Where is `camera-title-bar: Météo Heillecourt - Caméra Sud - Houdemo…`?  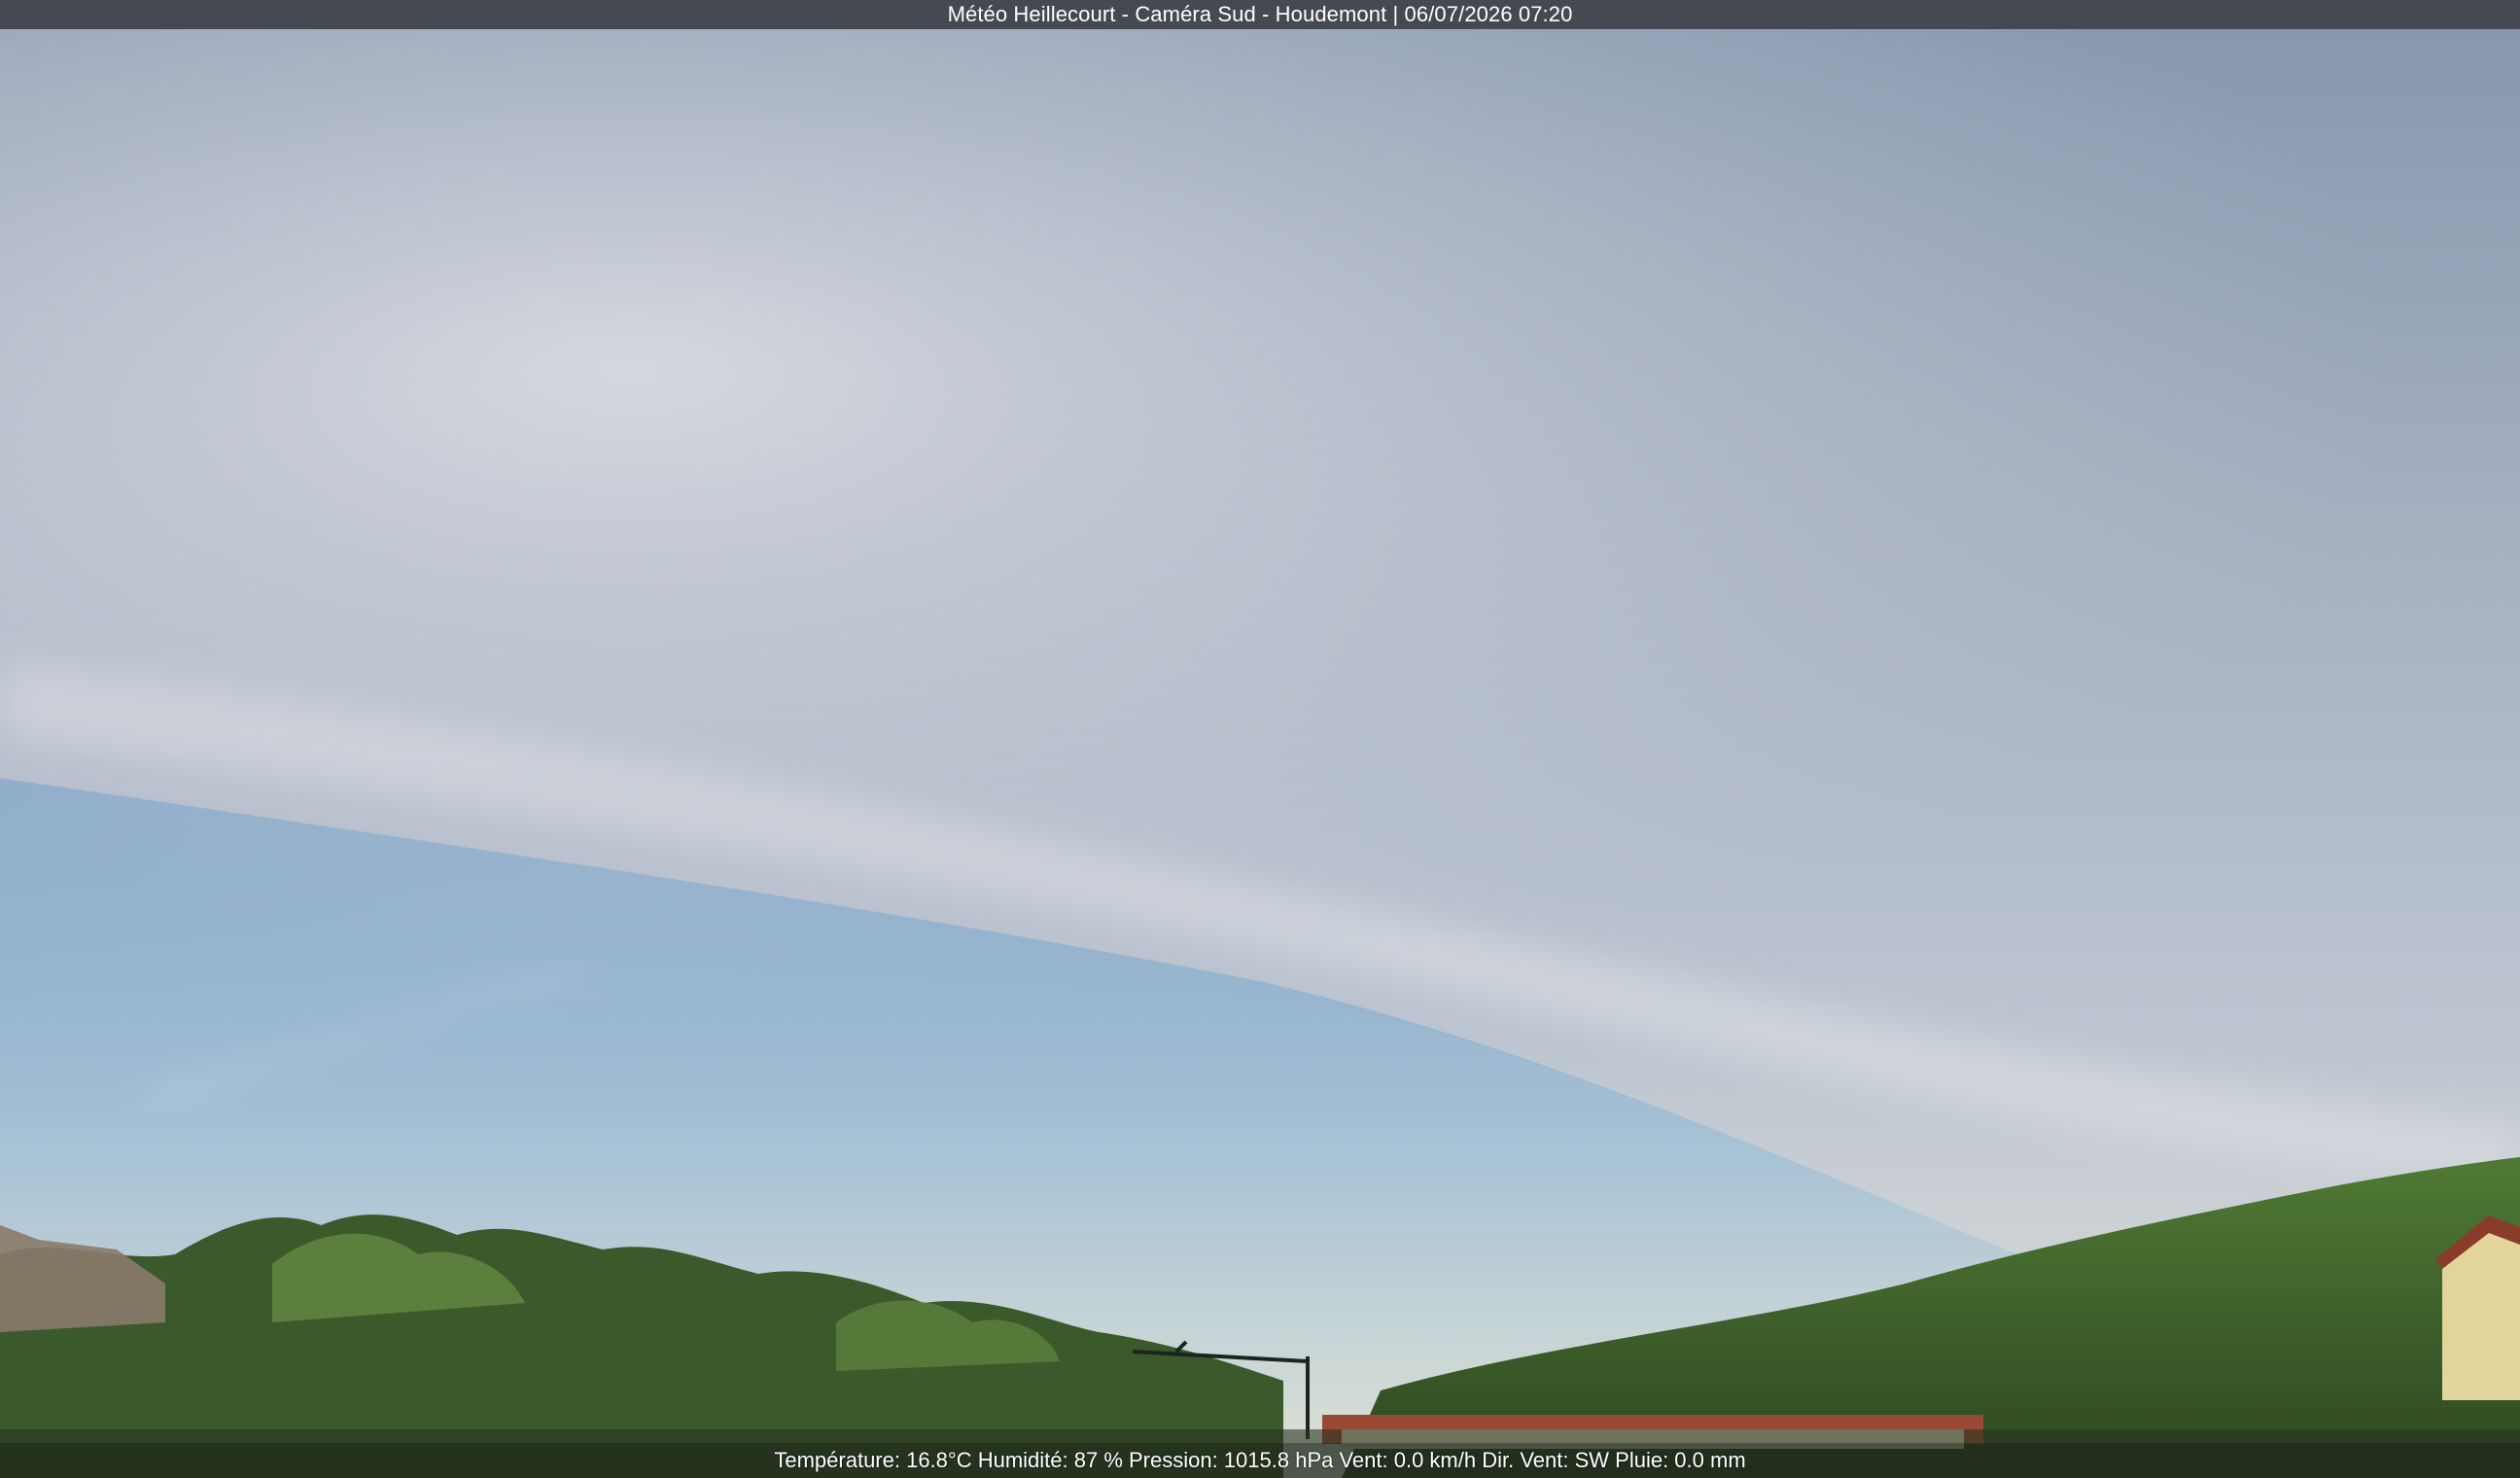 camera-title-bar: Météo Heillecourt - Caméra Sud - Houdemo… is located at coordinates (1260, 14).